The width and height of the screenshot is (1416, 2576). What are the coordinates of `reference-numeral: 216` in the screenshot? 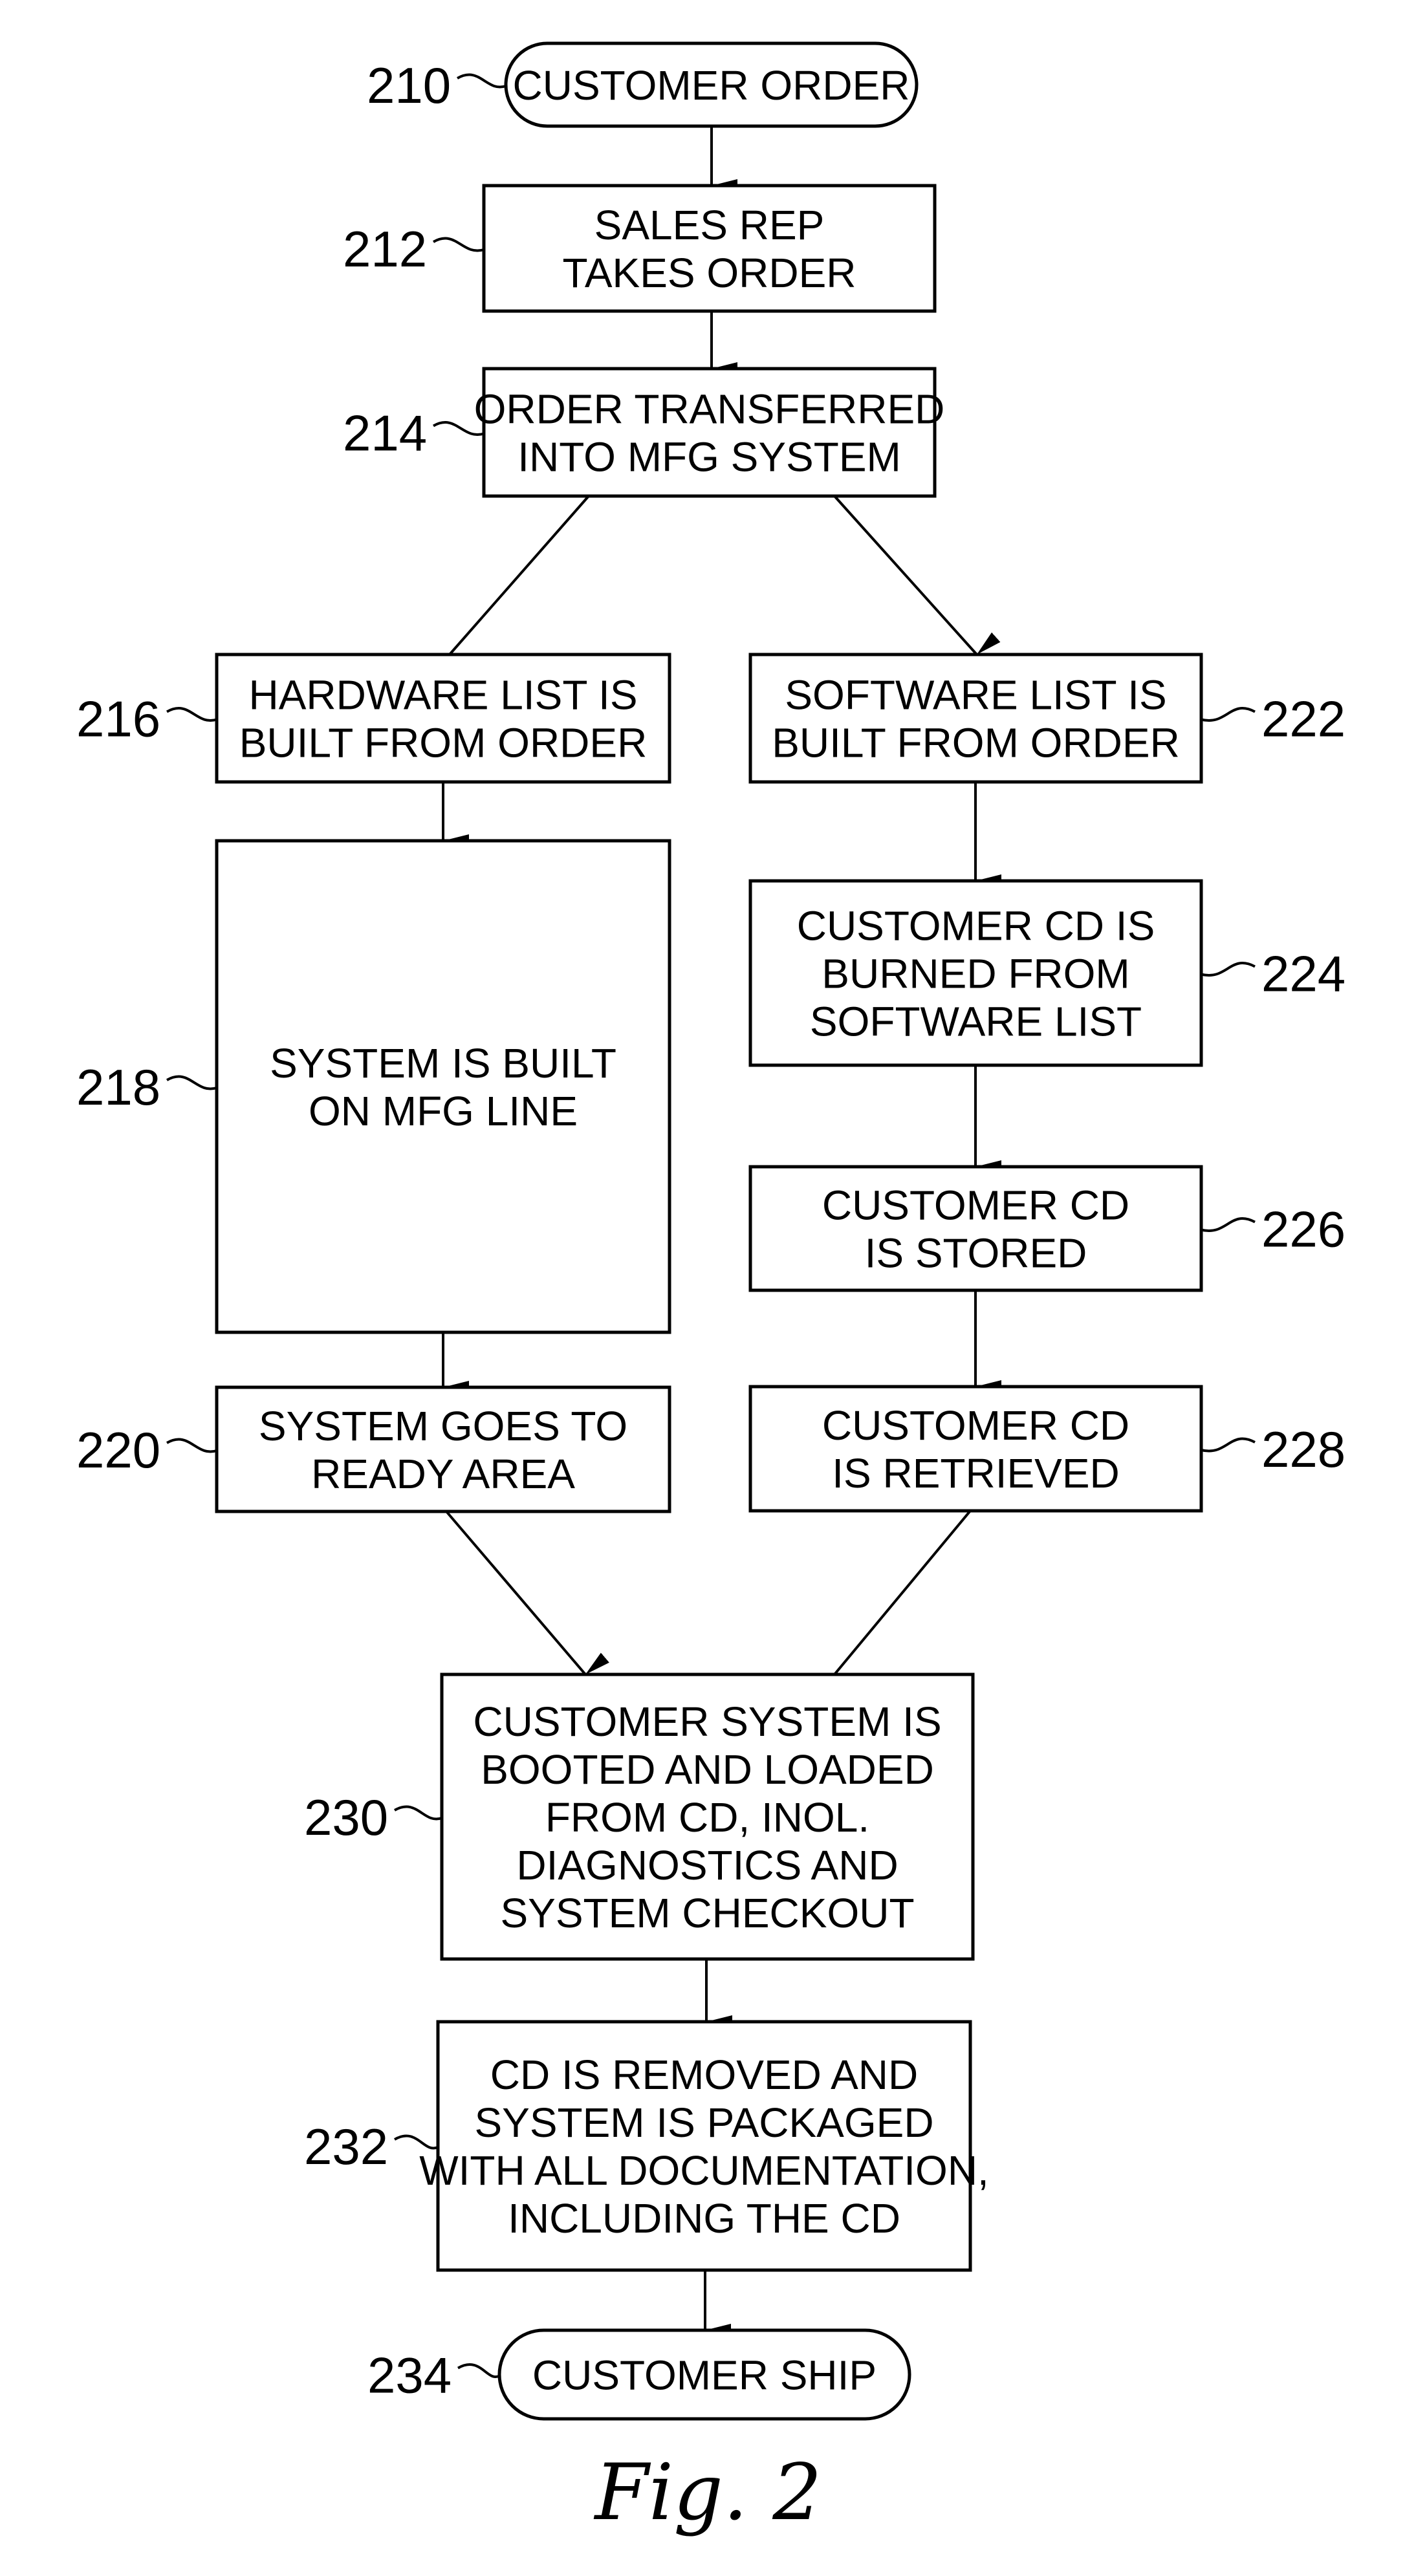 It's located at (118, 719).